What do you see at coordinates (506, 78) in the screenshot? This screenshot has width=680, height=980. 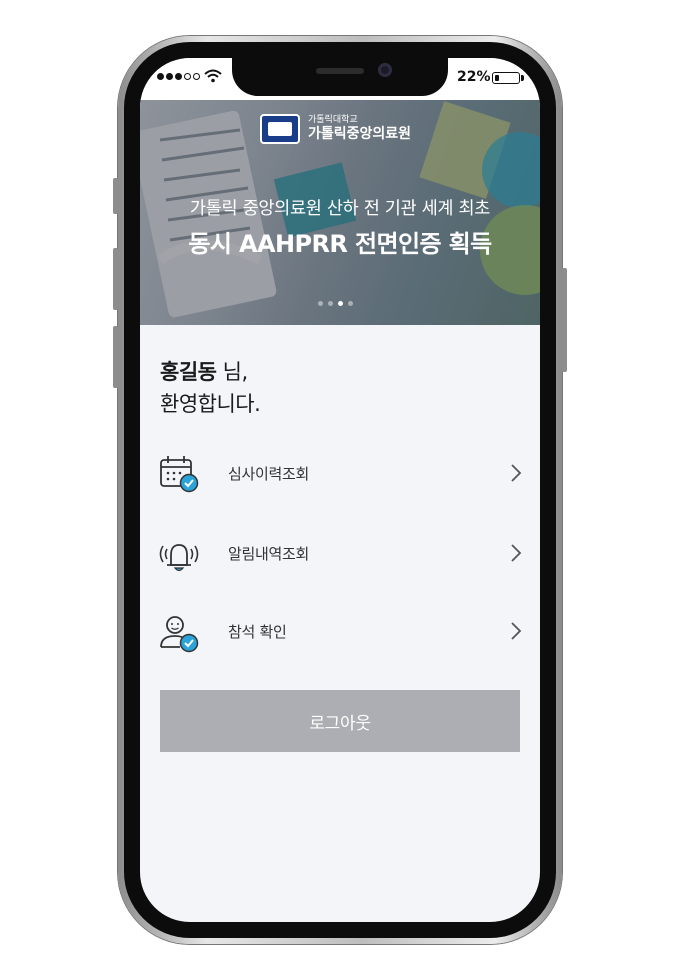 I see `battery-icon` at bounding box center [506, 78].